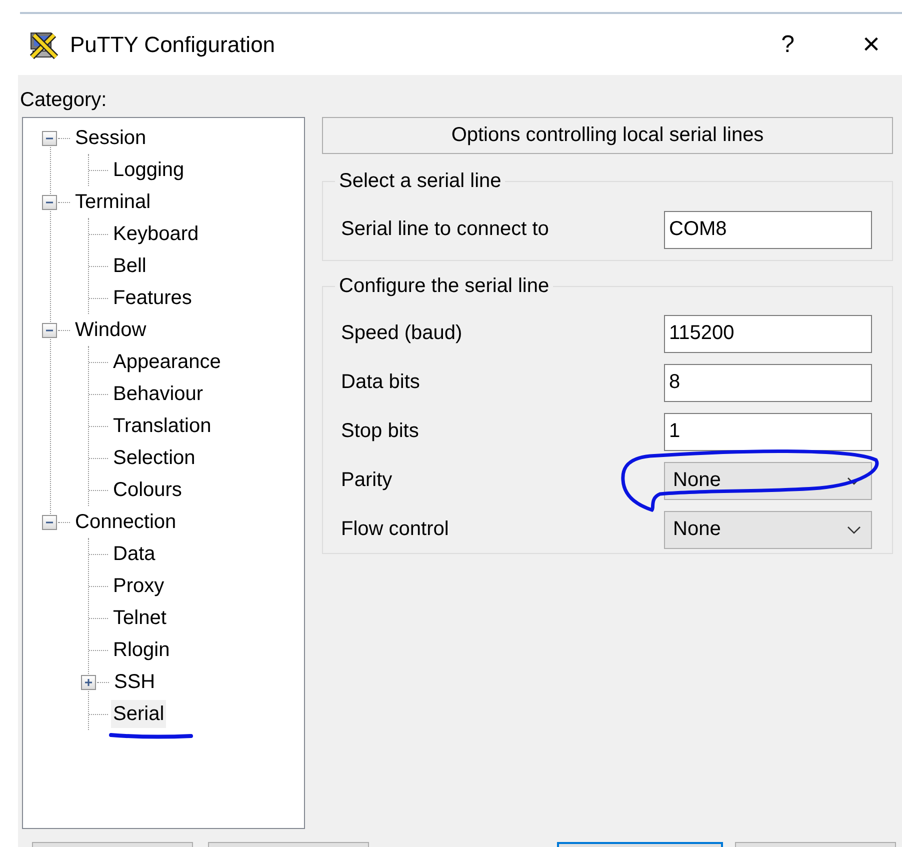 Image resolution: width=902 pixels, height=847 pixels. I want to click on close-button: ×, so click(871, 45).